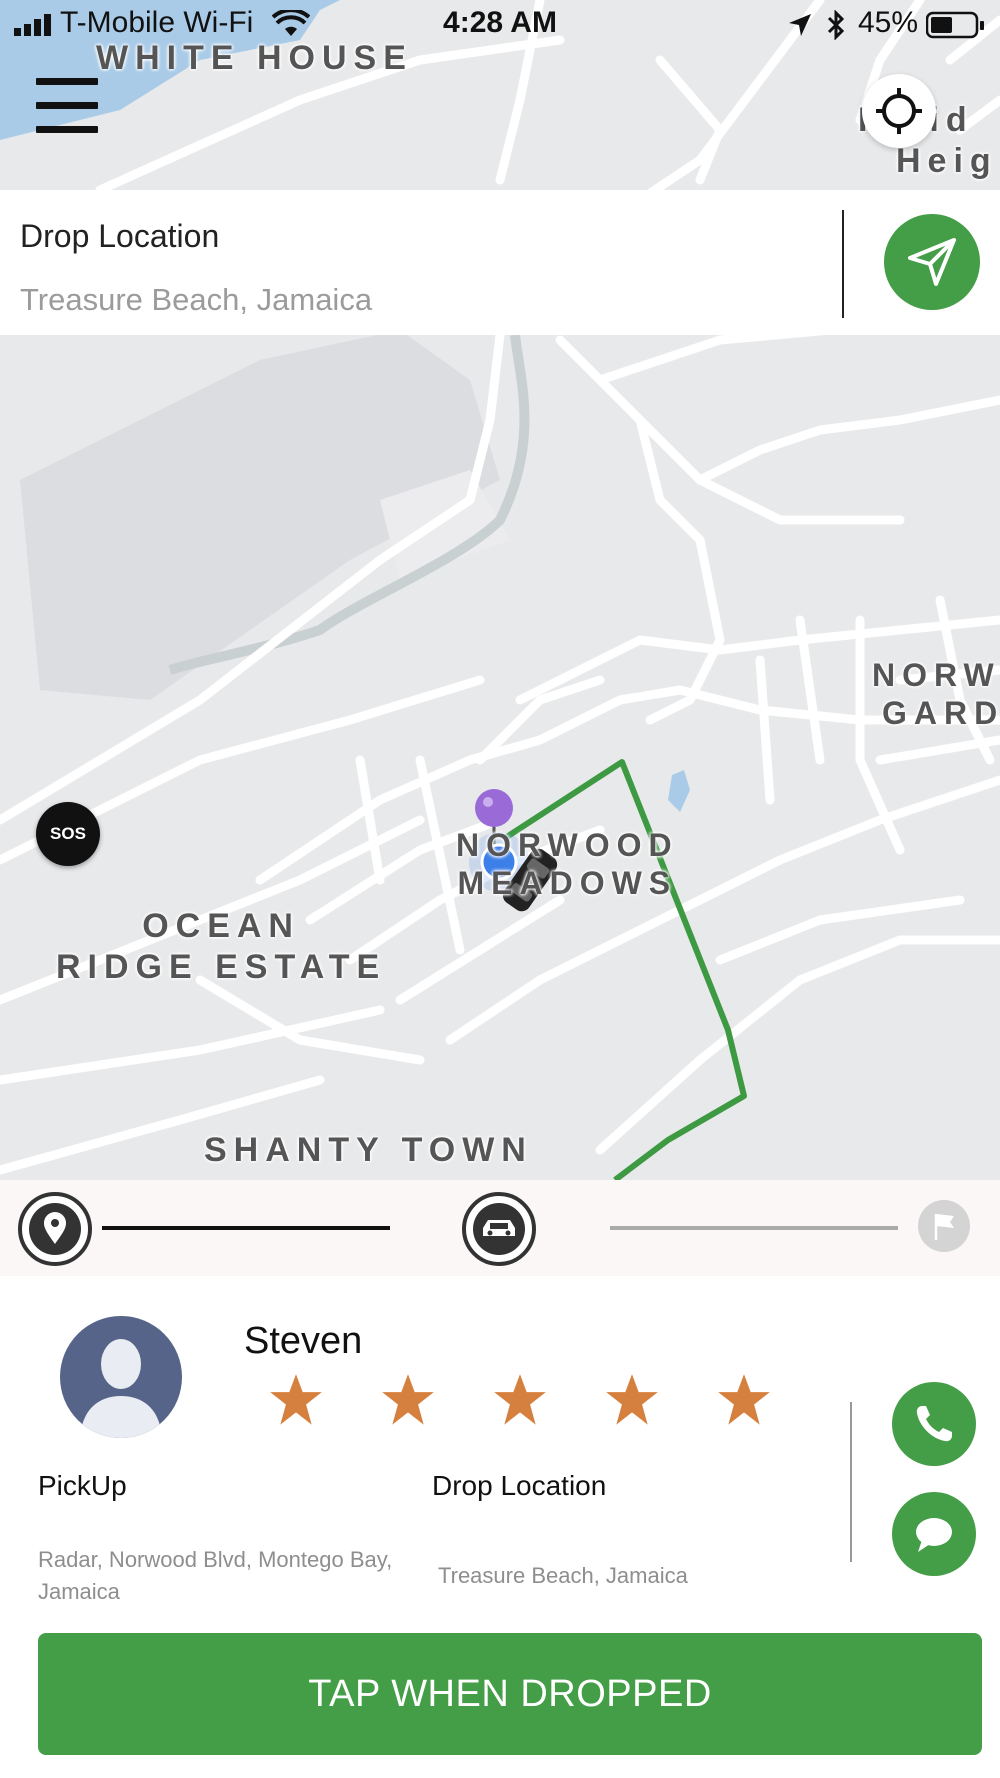 The width and height of the screenshot is (1000, 1778). Describe the element at coordinates (563, 1575) in the screenshot. I see `dropoff-address: Treasure Beach, Jamaica` at that location.